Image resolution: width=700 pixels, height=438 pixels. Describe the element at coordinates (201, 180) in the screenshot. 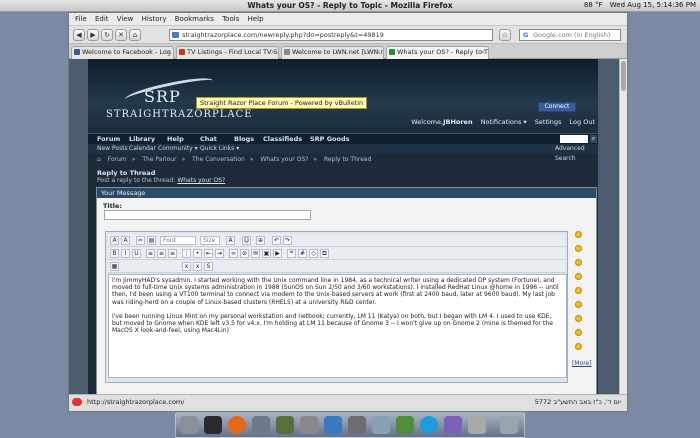

I see `thread-link: Whats your OS?` at that location.